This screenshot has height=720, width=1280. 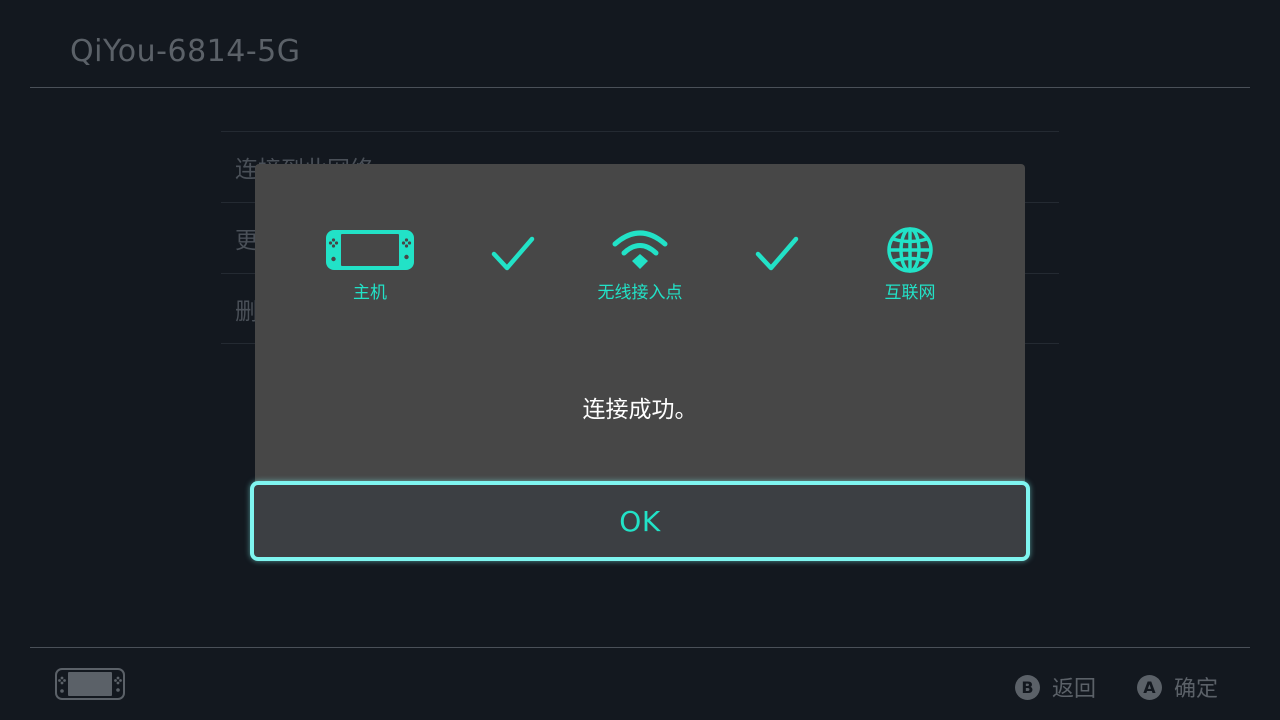 I want to click on confirm-label: 确定, so click(x=1196, y=689).